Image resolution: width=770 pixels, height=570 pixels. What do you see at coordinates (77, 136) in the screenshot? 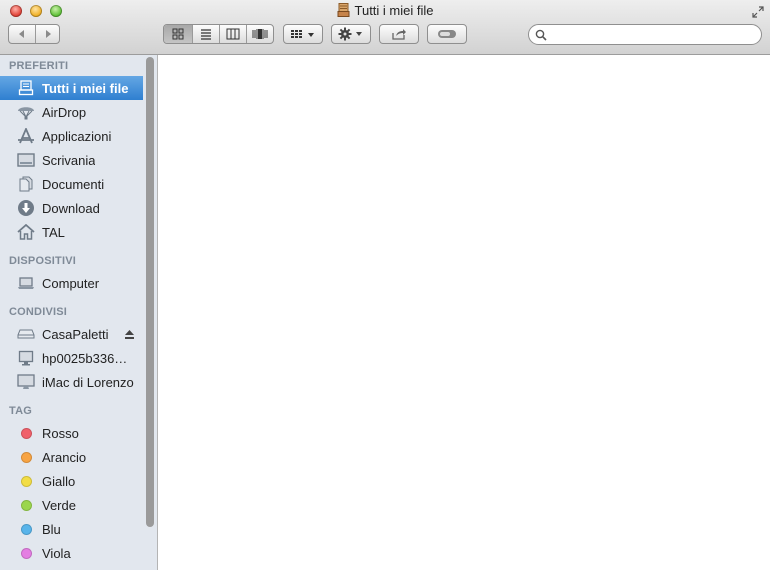
I see `sidebar-item-label: Applicazioni` at bounding box center [77, 136].